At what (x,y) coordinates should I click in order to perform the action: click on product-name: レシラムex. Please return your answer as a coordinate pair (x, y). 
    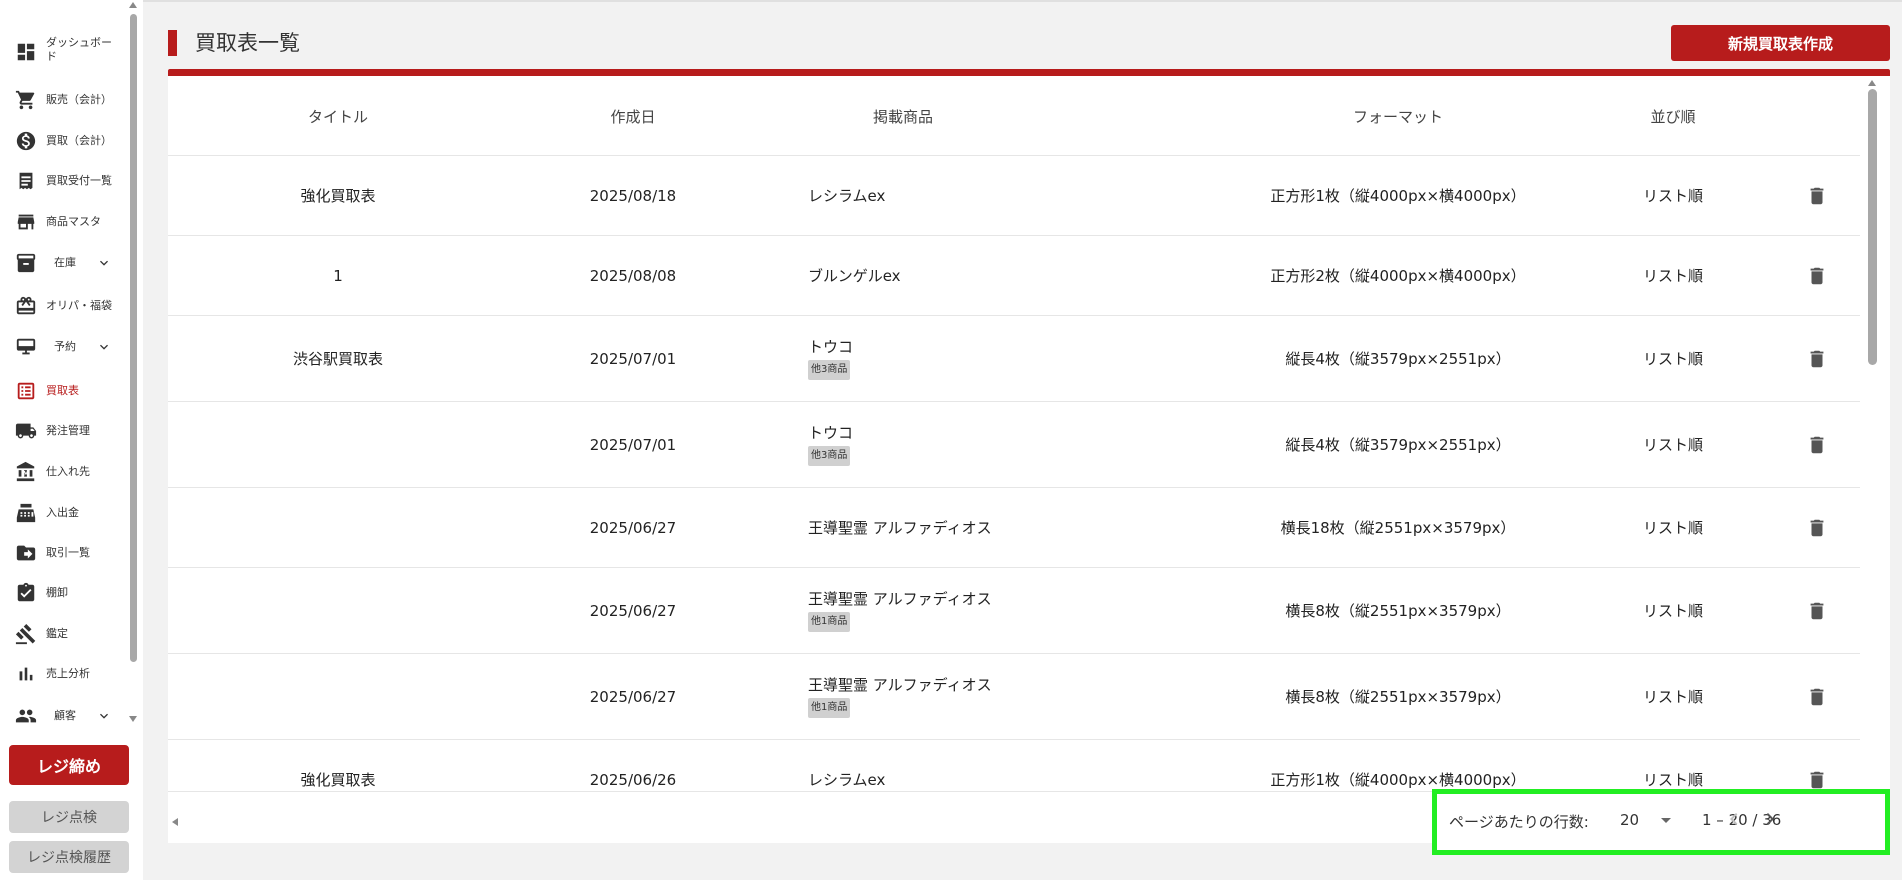
    Looking at the image, I should click on (847, 195).